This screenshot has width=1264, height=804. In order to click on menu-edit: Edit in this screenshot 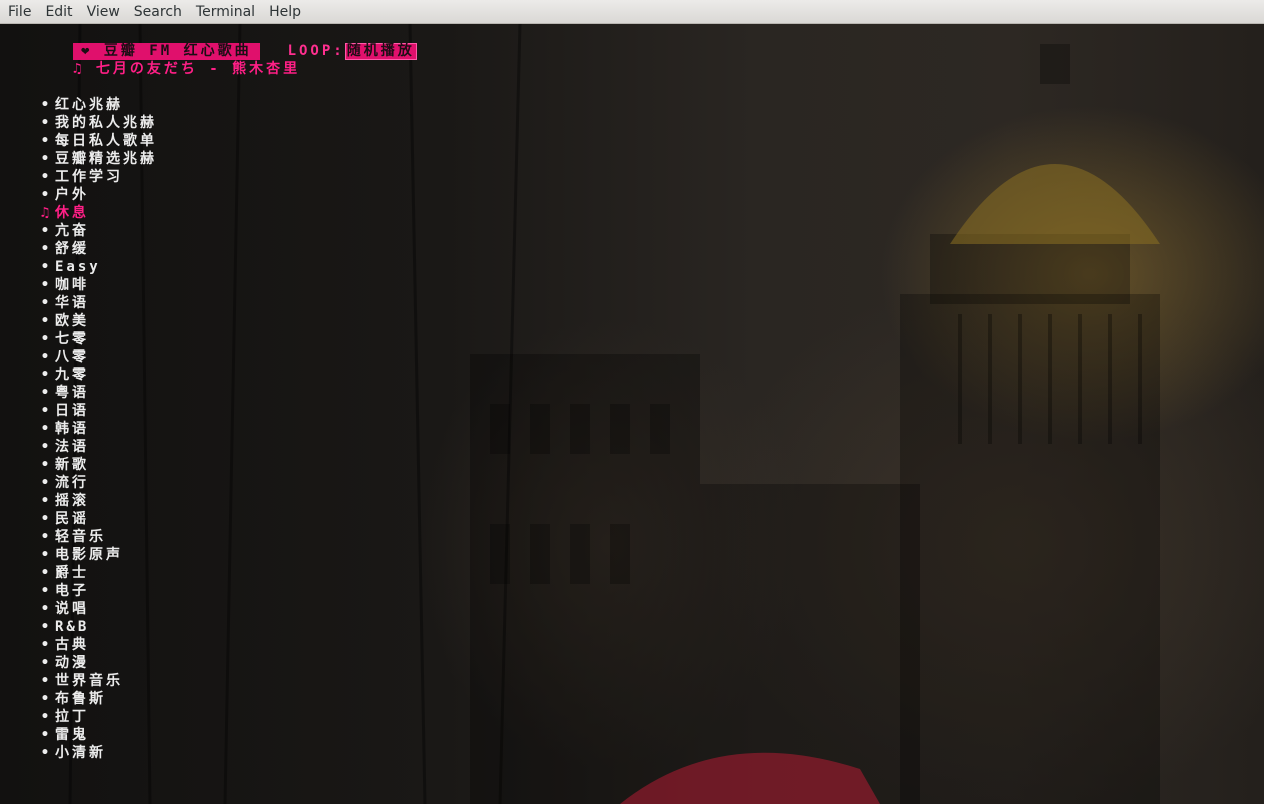, I will do `click(58, 12)`.